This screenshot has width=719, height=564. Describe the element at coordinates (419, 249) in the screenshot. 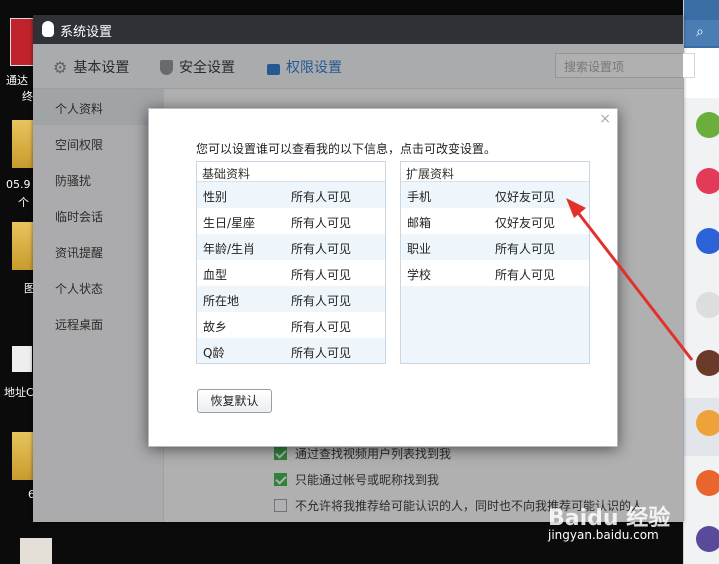

I see `field-name: 职业` at that location.